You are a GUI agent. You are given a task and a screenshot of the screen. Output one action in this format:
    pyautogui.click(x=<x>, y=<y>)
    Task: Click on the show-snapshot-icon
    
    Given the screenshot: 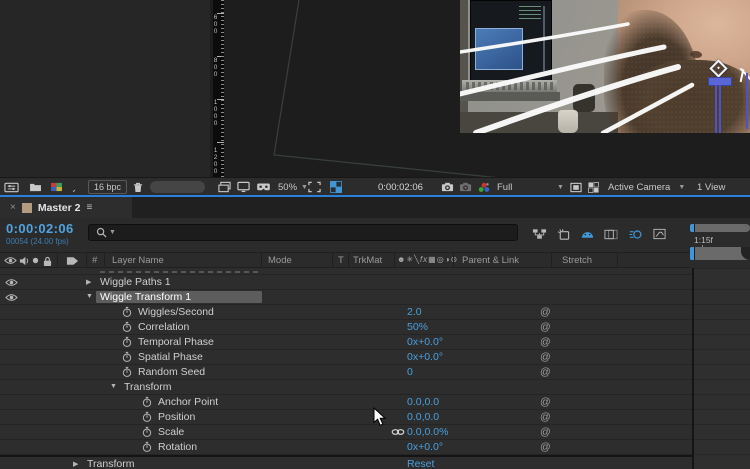 What is the action you would take?
    pyautogui.click(x=465, y=187)
    